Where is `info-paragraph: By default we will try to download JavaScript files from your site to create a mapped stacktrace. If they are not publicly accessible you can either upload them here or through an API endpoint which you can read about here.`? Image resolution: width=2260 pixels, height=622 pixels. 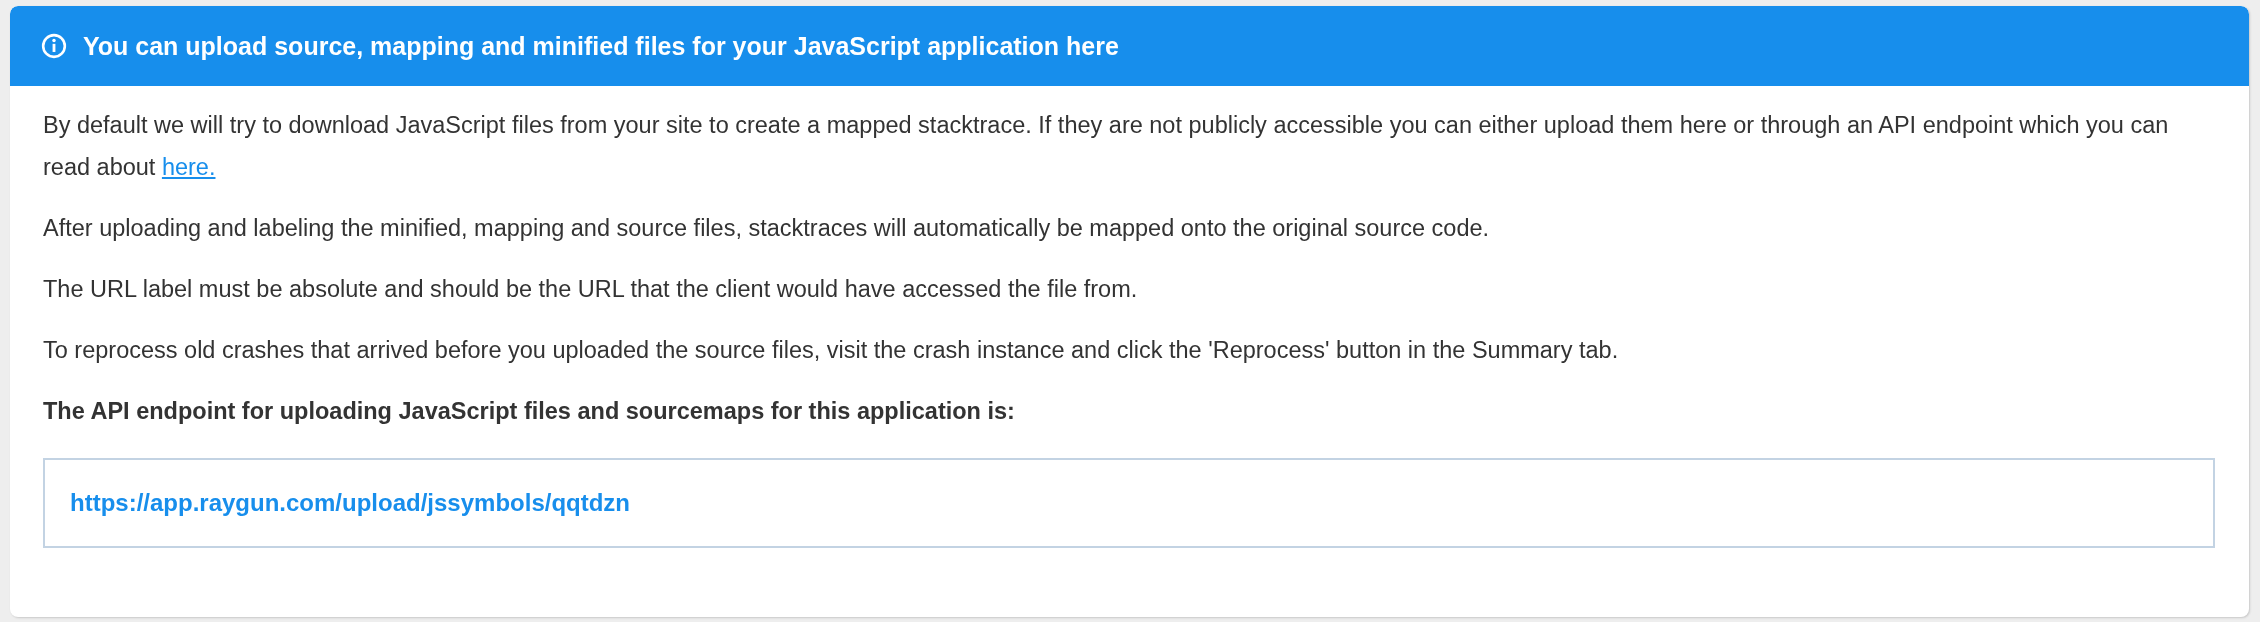
info-paragraph: By default we will try to download JavaScript files from your site to create a mapped stacktrace. If they are not publicly accessible you can either upload them here or through an API endpoint which you can read about here. is located at coordinates (1106, 146).